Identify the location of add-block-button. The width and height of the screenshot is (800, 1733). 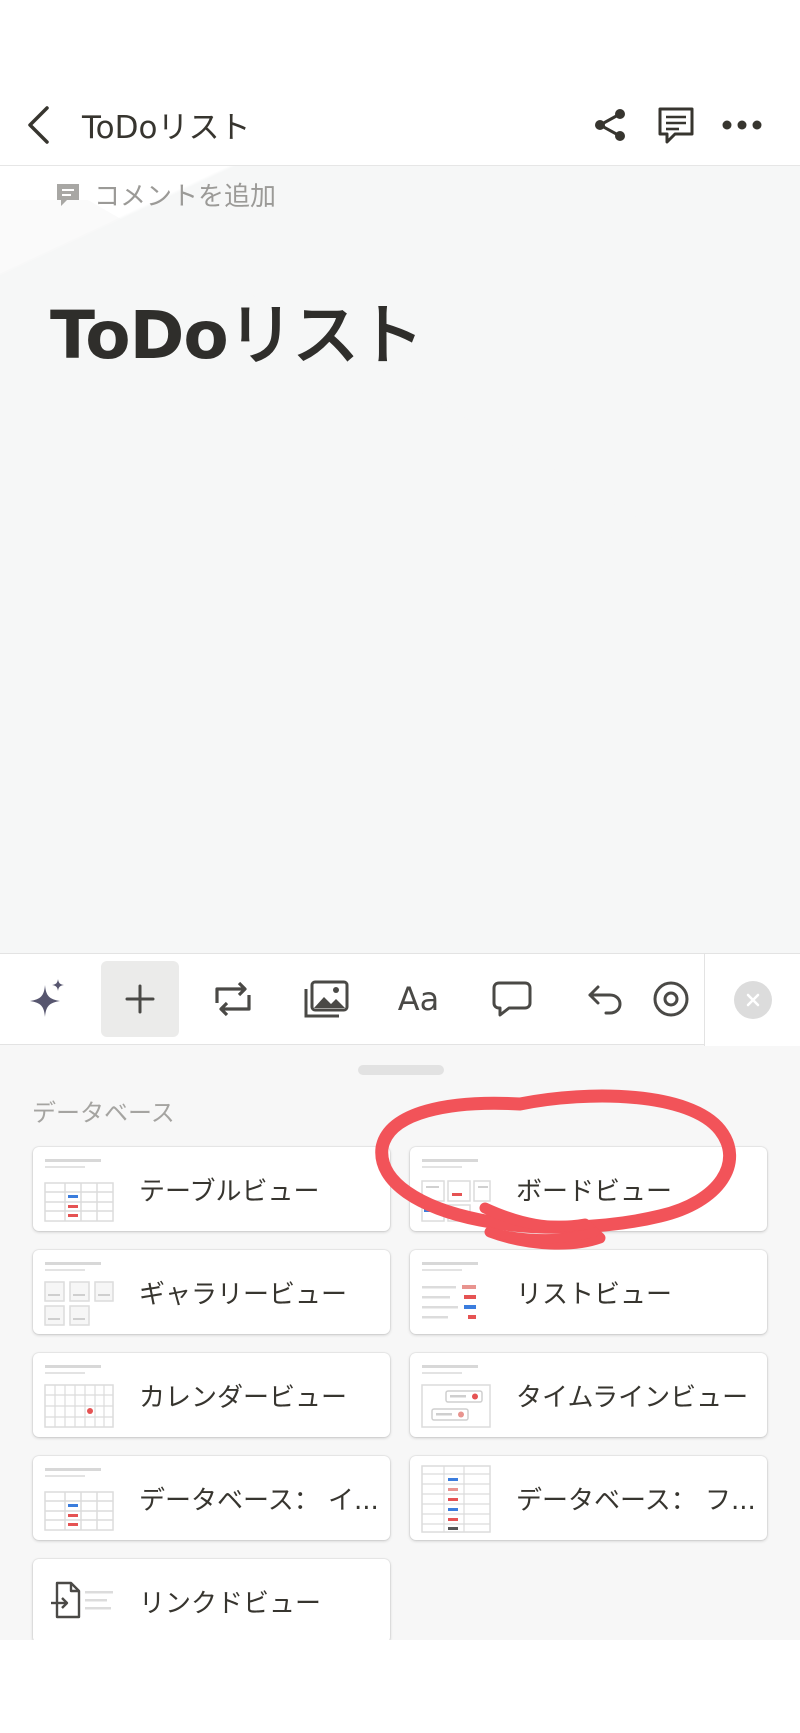
(139, 999).